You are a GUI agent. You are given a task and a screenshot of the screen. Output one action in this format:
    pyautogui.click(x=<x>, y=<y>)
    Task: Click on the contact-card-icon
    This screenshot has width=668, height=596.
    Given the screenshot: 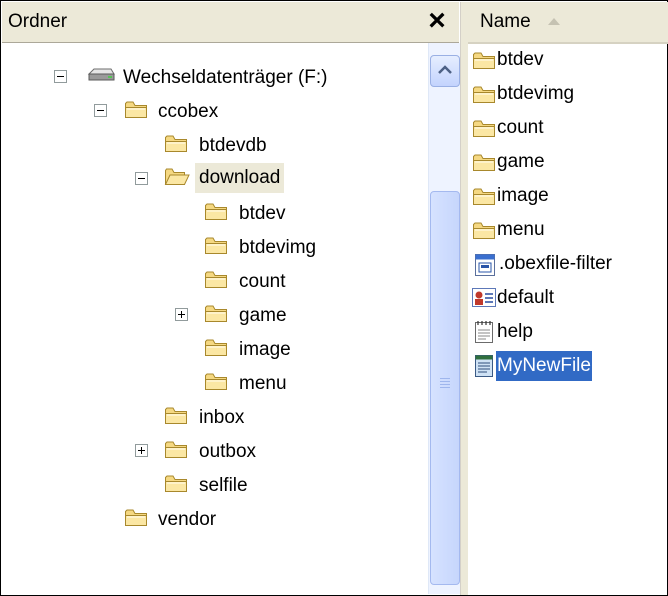 What is the action you would take?
    pyautogui.click(x=484, y=301)
    